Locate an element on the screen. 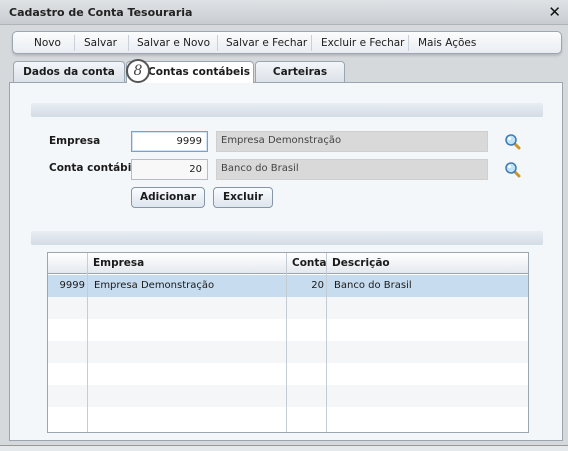  conta-contabil-label: Conta contábil is located at coordinates (92, 168).